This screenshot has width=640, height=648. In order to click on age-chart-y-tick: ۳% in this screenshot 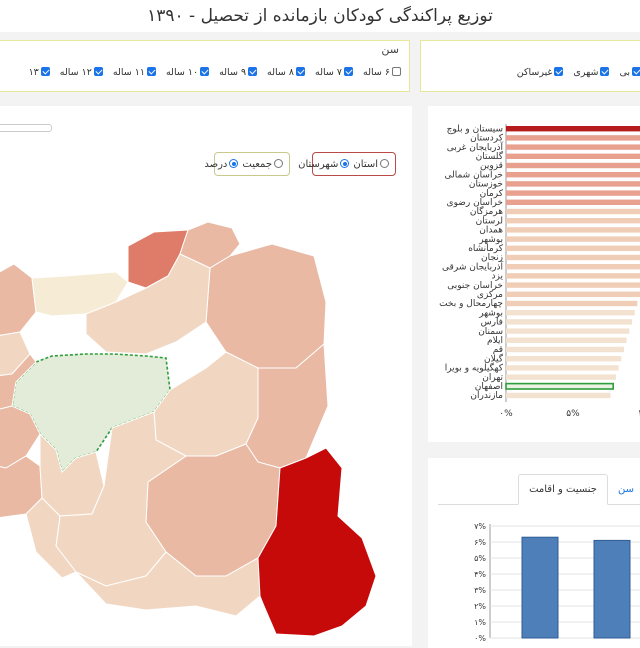, I will do `click(480, 590)`.